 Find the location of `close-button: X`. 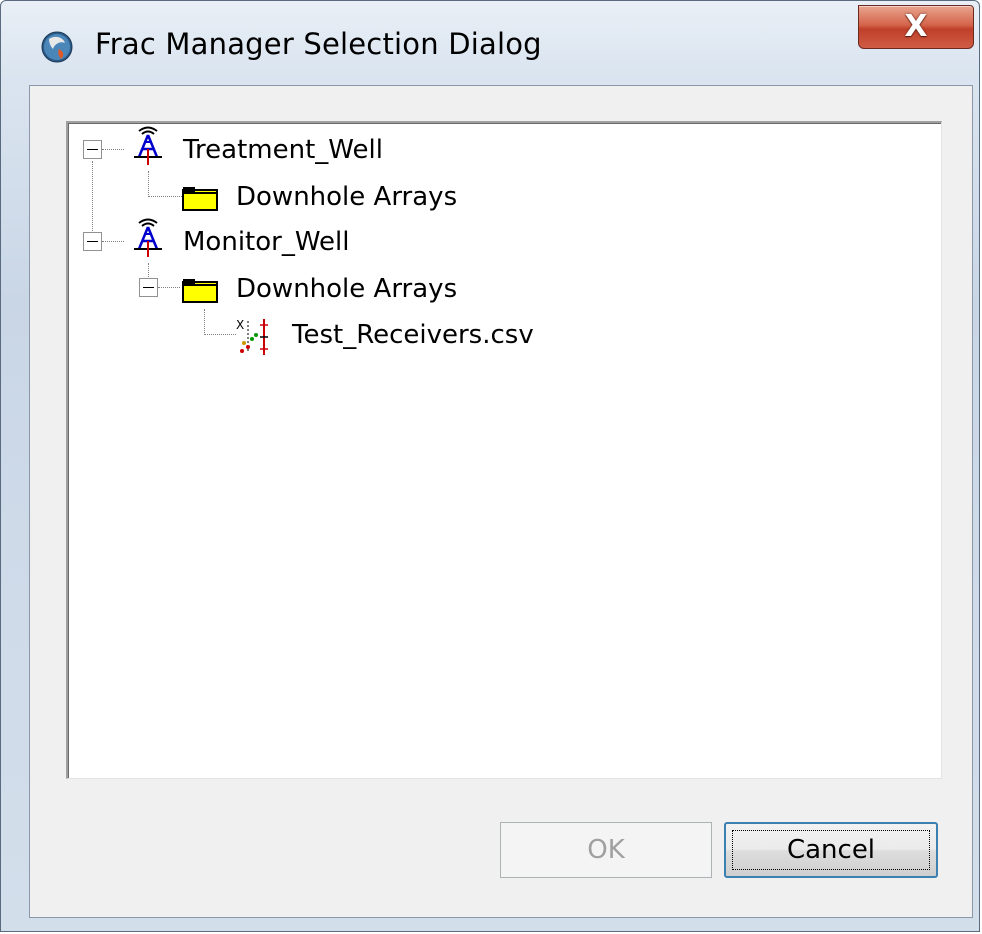

close-button: X is located at coordinates (916, 27).